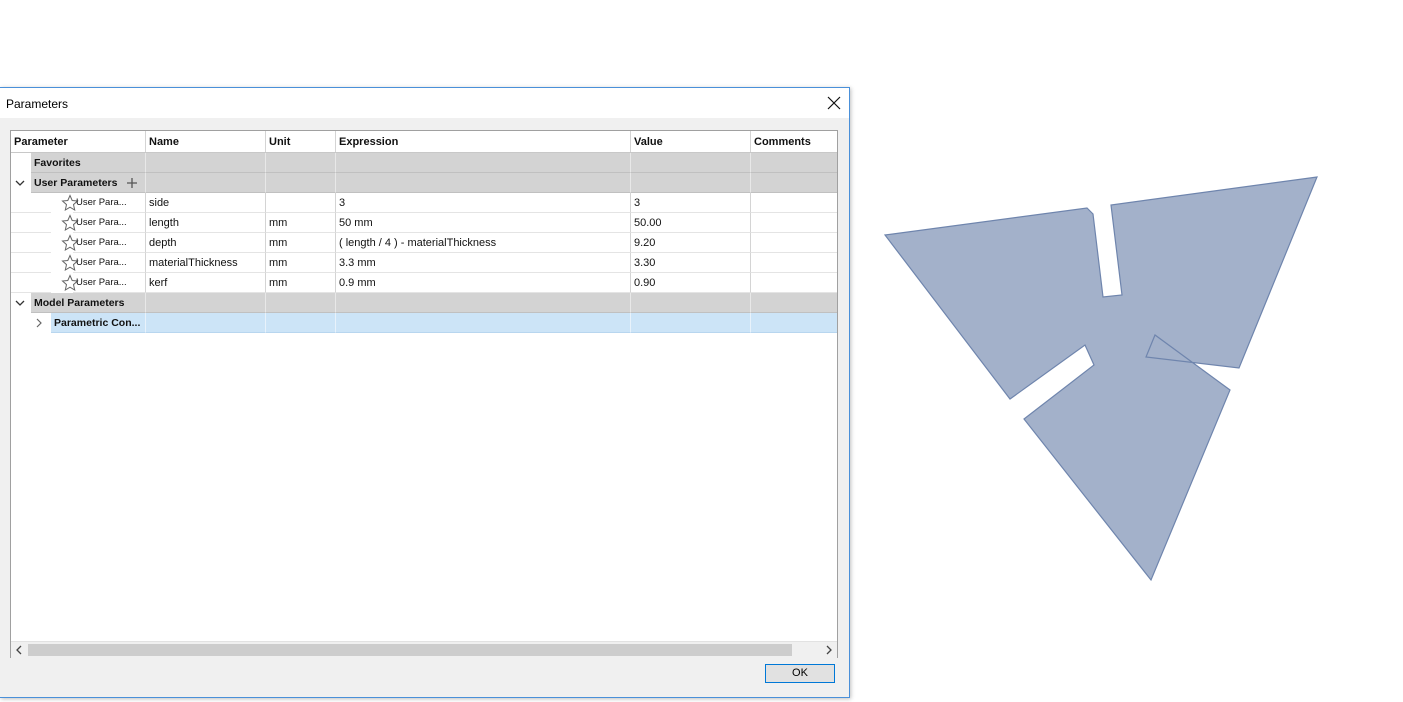 The width and height of the screenshot is (1403, 702). I want to click on group-row-user-parameters: User Parameters, so click(424, 183).